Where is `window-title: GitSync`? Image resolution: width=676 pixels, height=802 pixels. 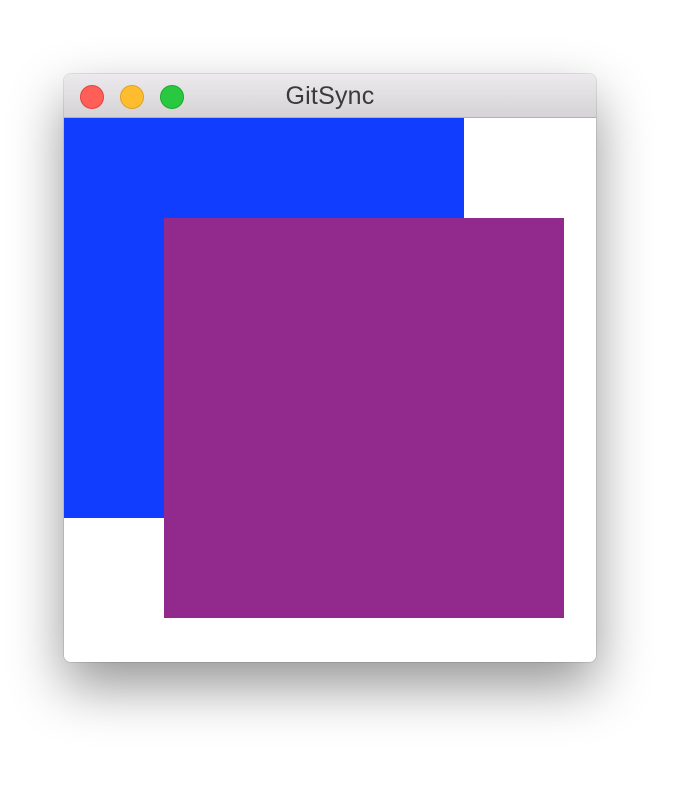 window-title: GitSync is located at coordinates (330, 96).